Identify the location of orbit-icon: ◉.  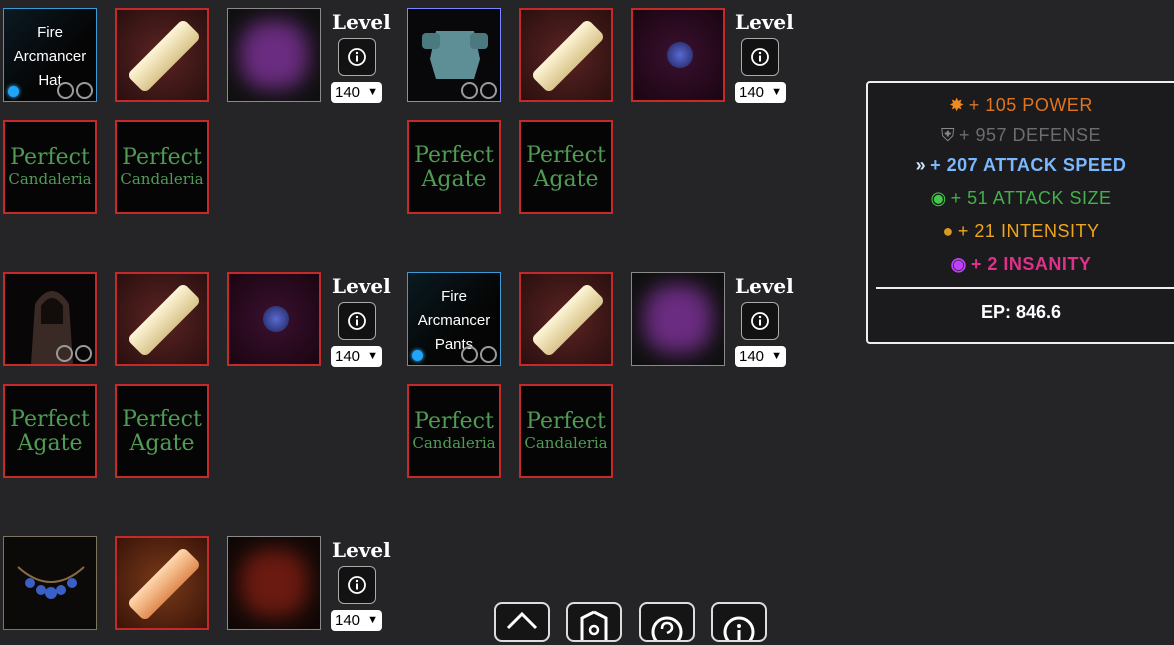
(938, 198).